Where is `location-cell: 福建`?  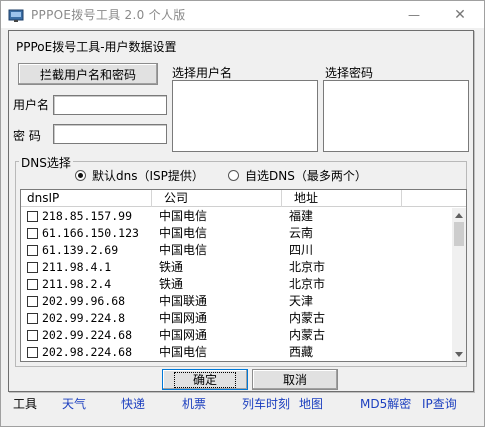
location-cell: 福建 is located at coordinates (301, 216).